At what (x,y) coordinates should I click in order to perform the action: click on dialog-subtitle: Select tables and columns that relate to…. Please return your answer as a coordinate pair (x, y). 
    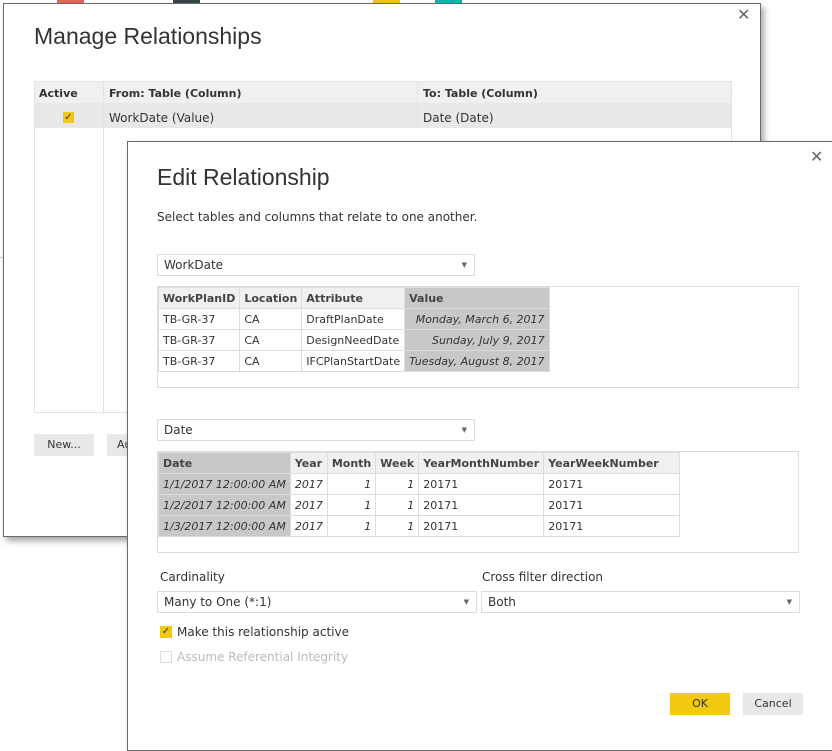
    Looking at the image, I should click on (317, 217).